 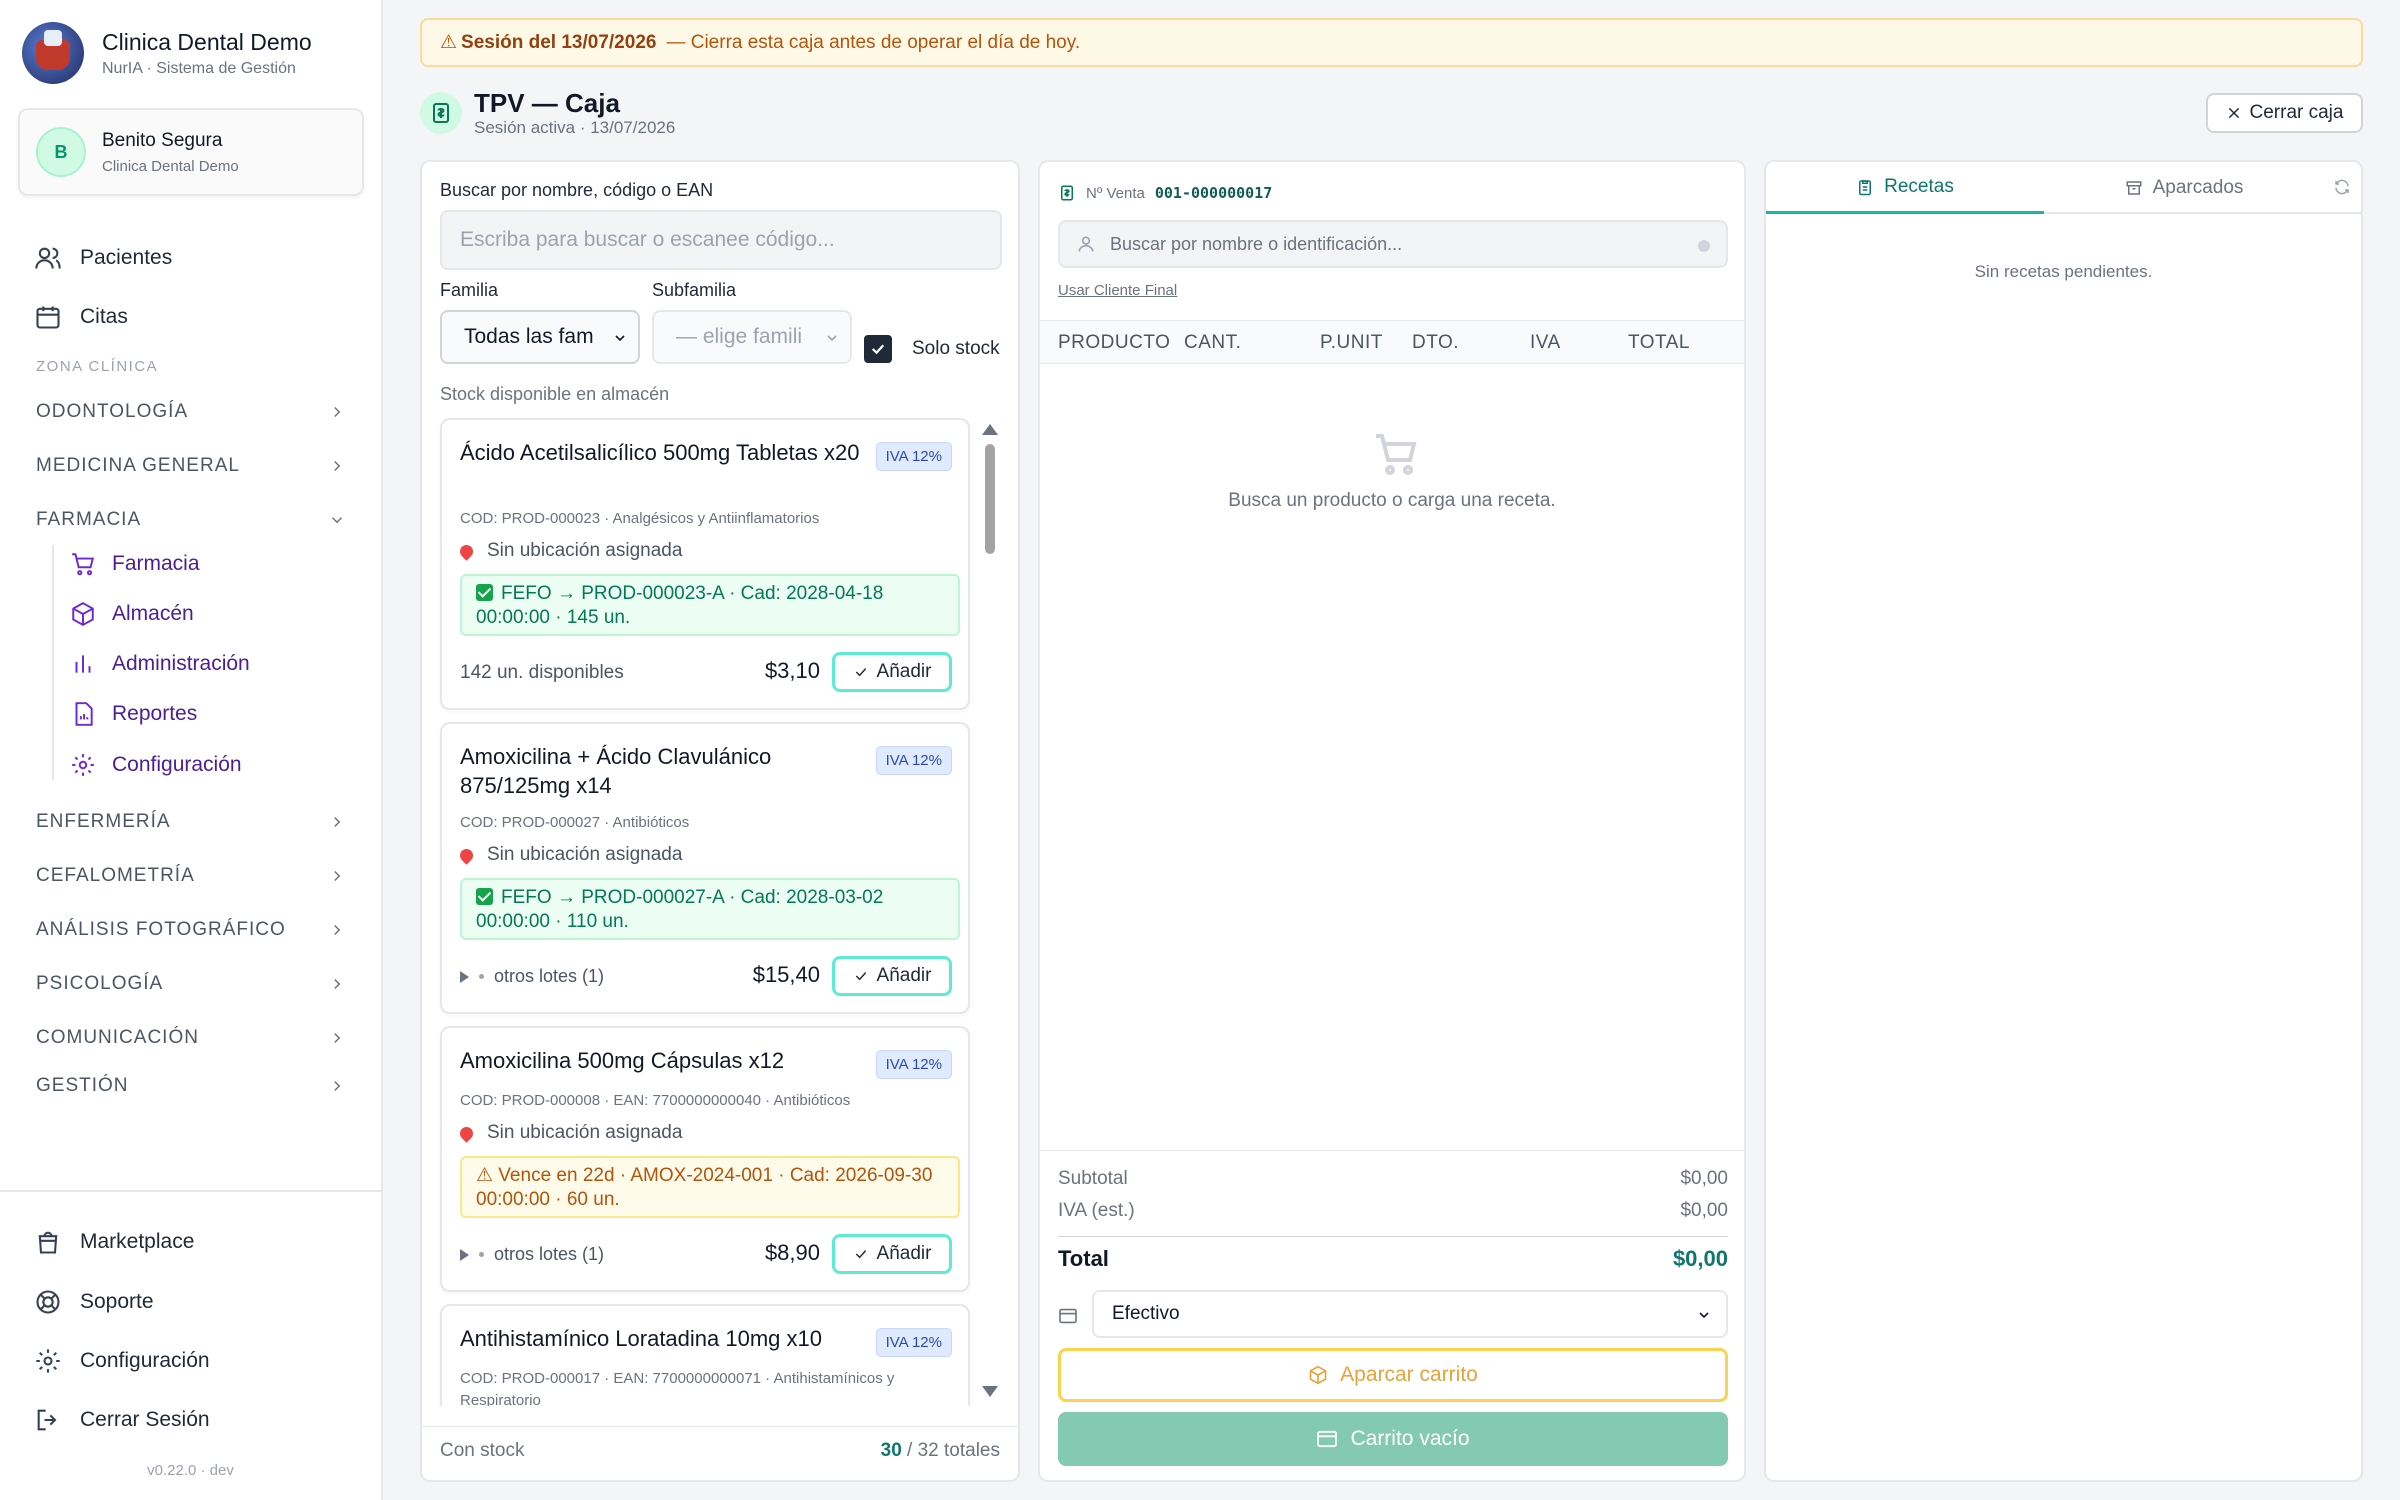 What do you see at coordinates (1318, 1375) in the screenshot?
I see `package-icon` at bounding box center [1318, 1375].